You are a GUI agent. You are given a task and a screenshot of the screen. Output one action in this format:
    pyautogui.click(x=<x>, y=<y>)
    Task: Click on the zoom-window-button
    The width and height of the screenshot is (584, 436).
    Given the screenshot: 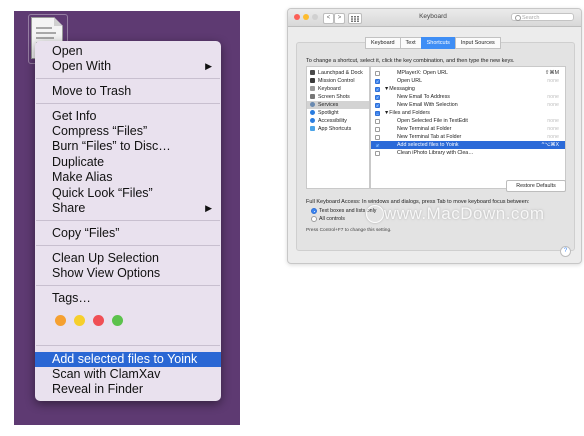 What is the action you would take?
    pyautogui.click(x=315, y=17)
    